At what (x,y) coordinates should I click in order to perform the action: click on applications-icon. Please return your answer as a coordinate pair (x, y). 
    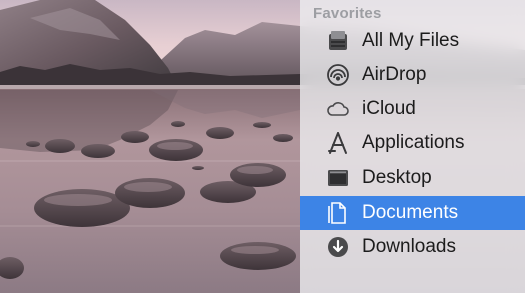
    Looking at the image, I should click on (338, 143).